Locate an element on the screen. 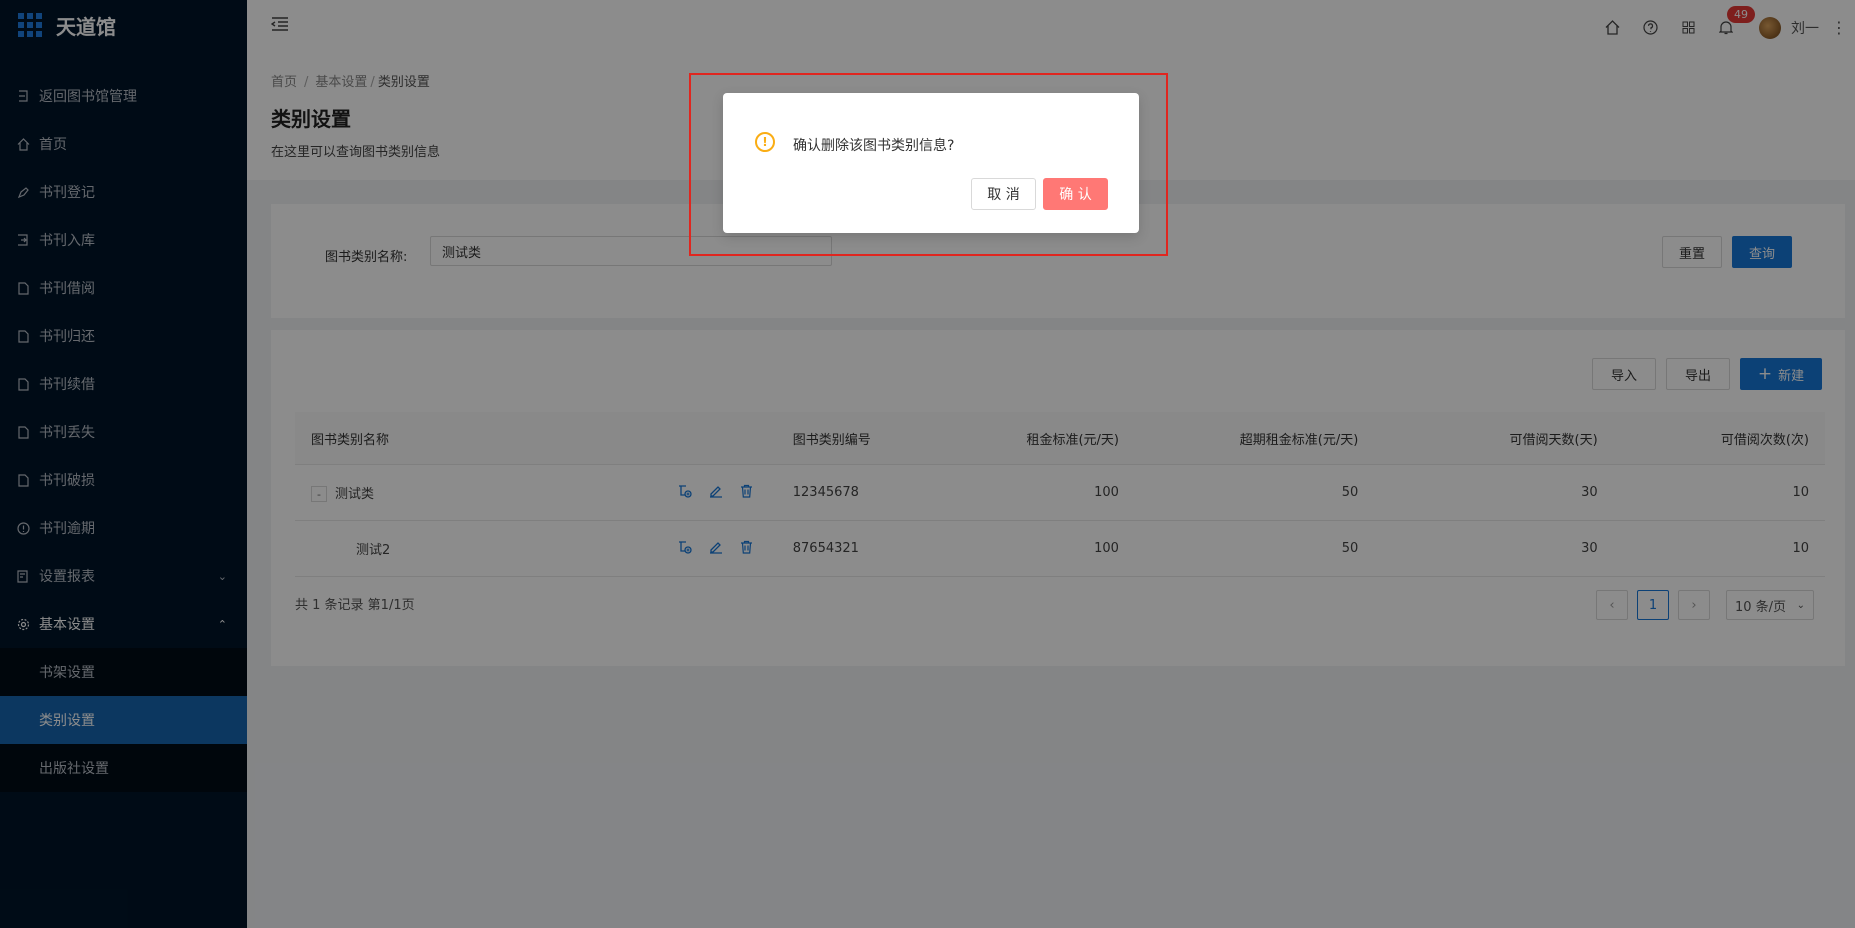 Image resolution: width=1855 pixels, height=928 pixels. highlight-box is located at coordinates (928, 164).